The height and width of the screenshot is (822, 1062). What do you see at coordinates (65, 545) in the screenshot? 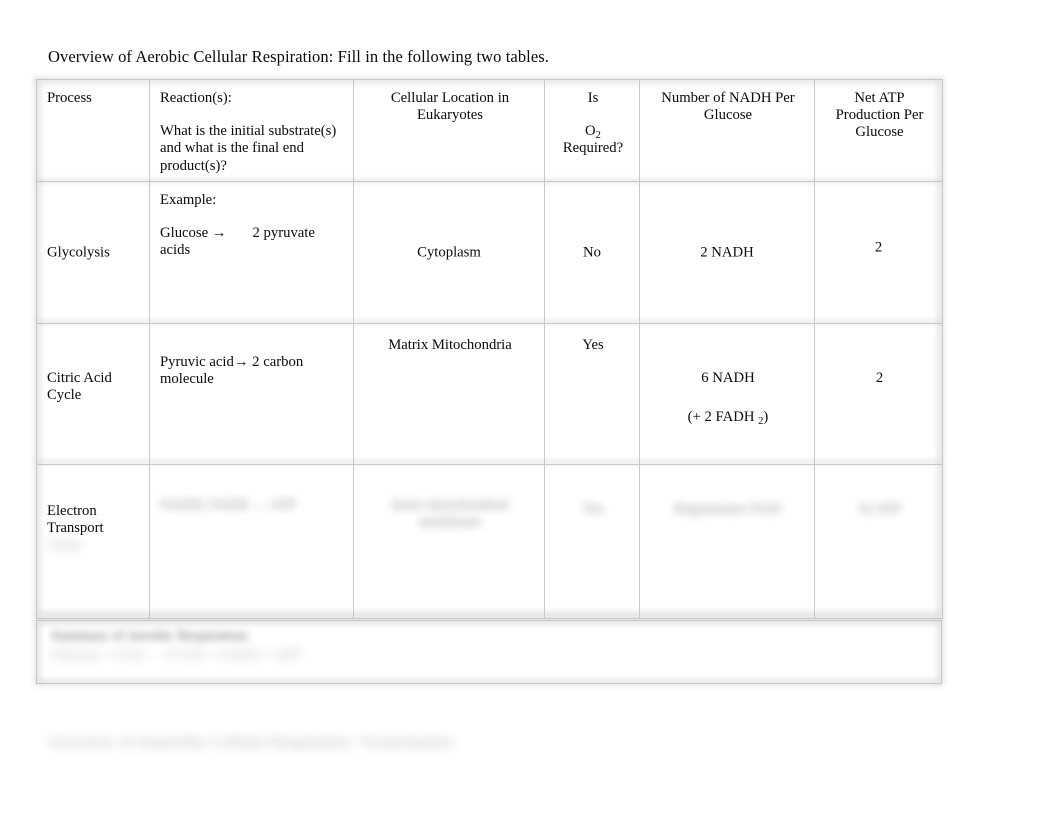
I see `etc-process-line3-obscured: Chain` at bounding box center [65, 545].